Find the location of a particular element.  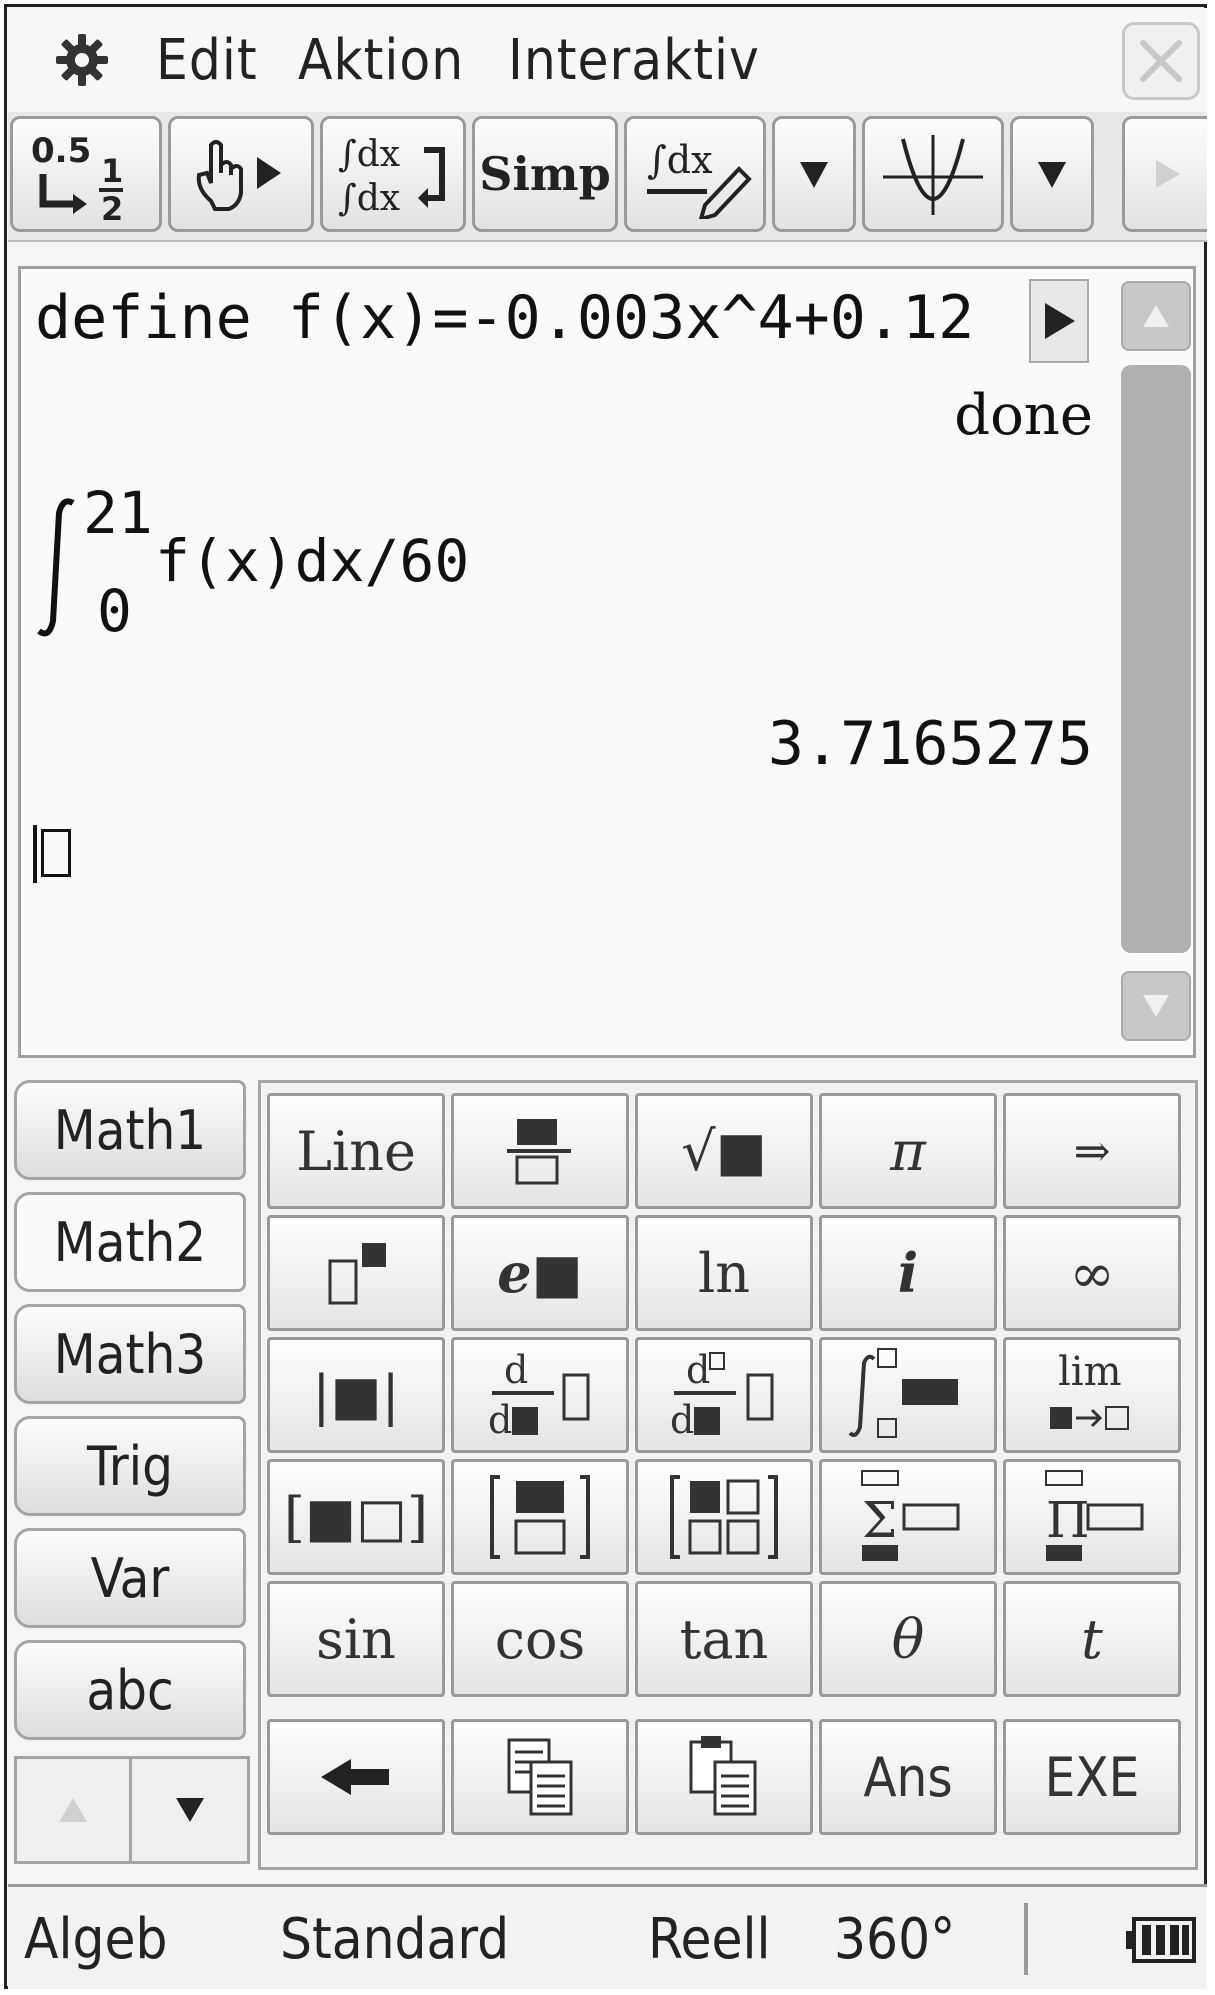

empty-input-box is located at coordinates (56, 853).